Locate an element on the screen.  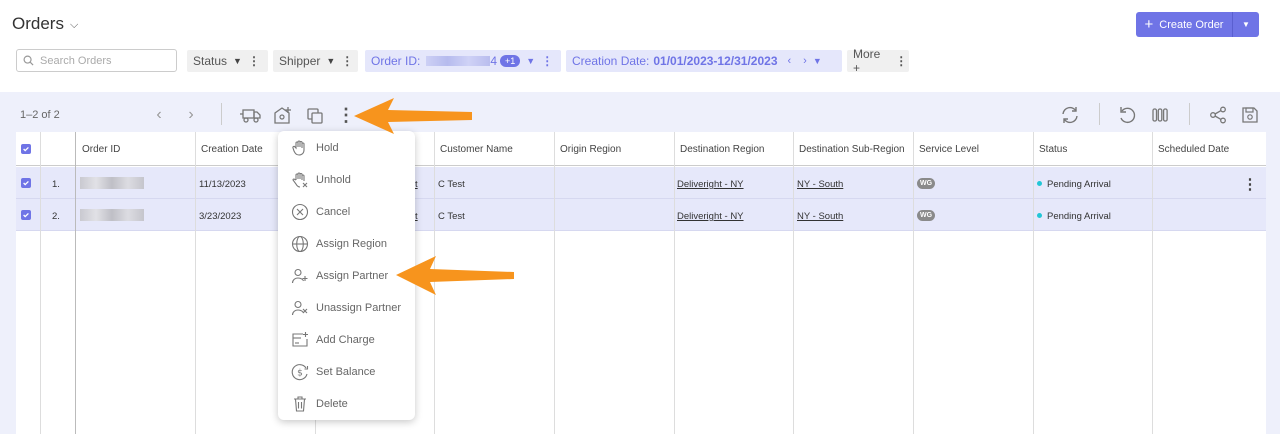
creation-date-label: Creation Date: is located at coordinates (611, 61).